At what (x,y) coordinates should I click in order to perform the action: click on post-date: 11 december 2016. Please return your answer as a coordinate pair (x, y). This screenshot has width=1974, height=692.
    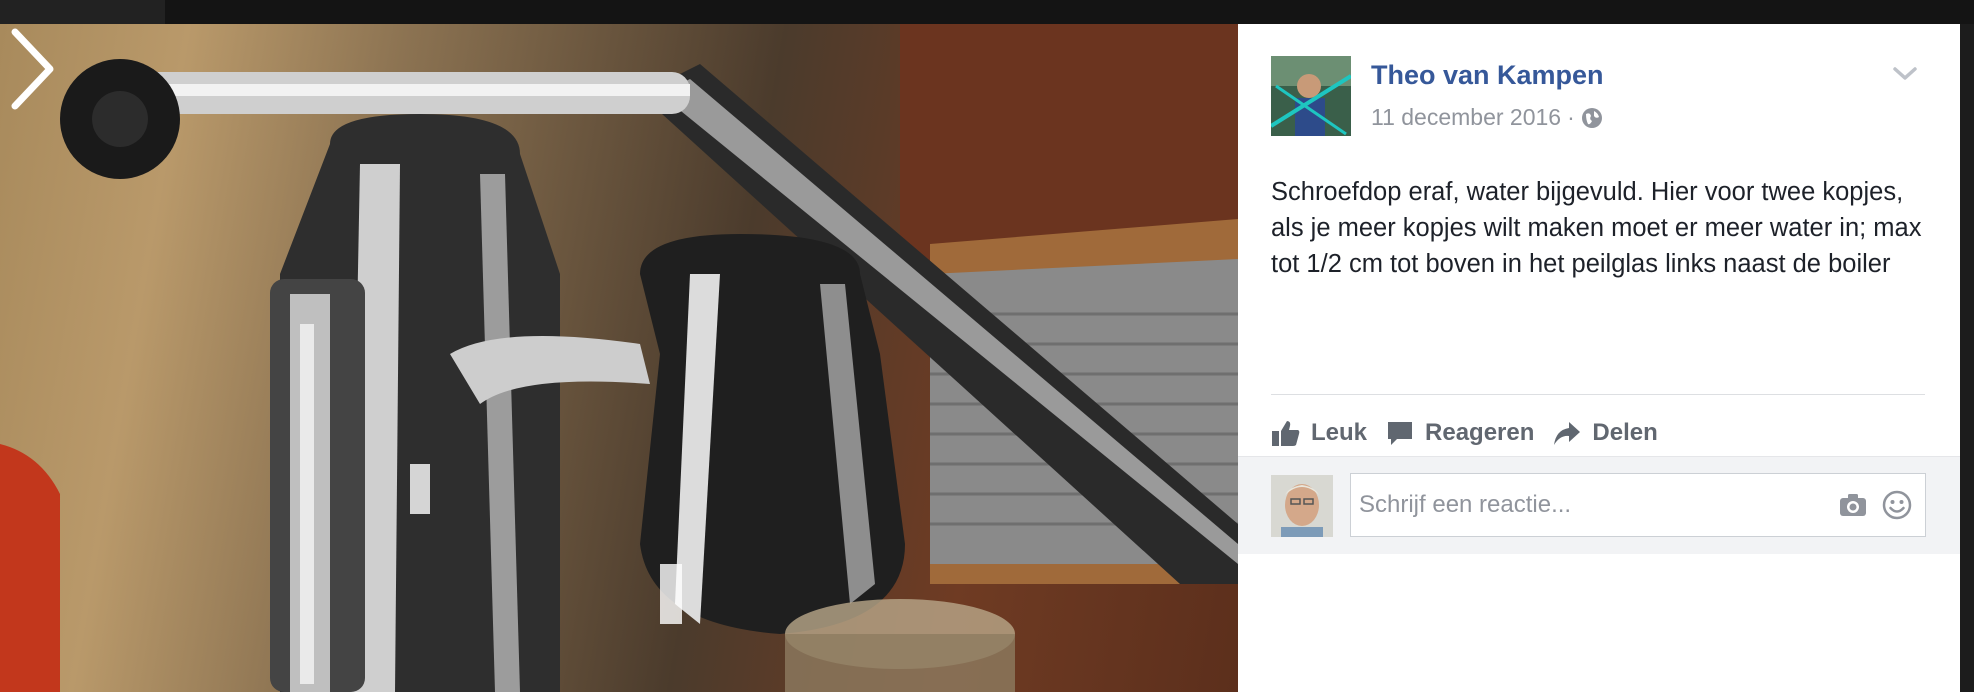
    Looking at the image, I should click on (1466, 117).